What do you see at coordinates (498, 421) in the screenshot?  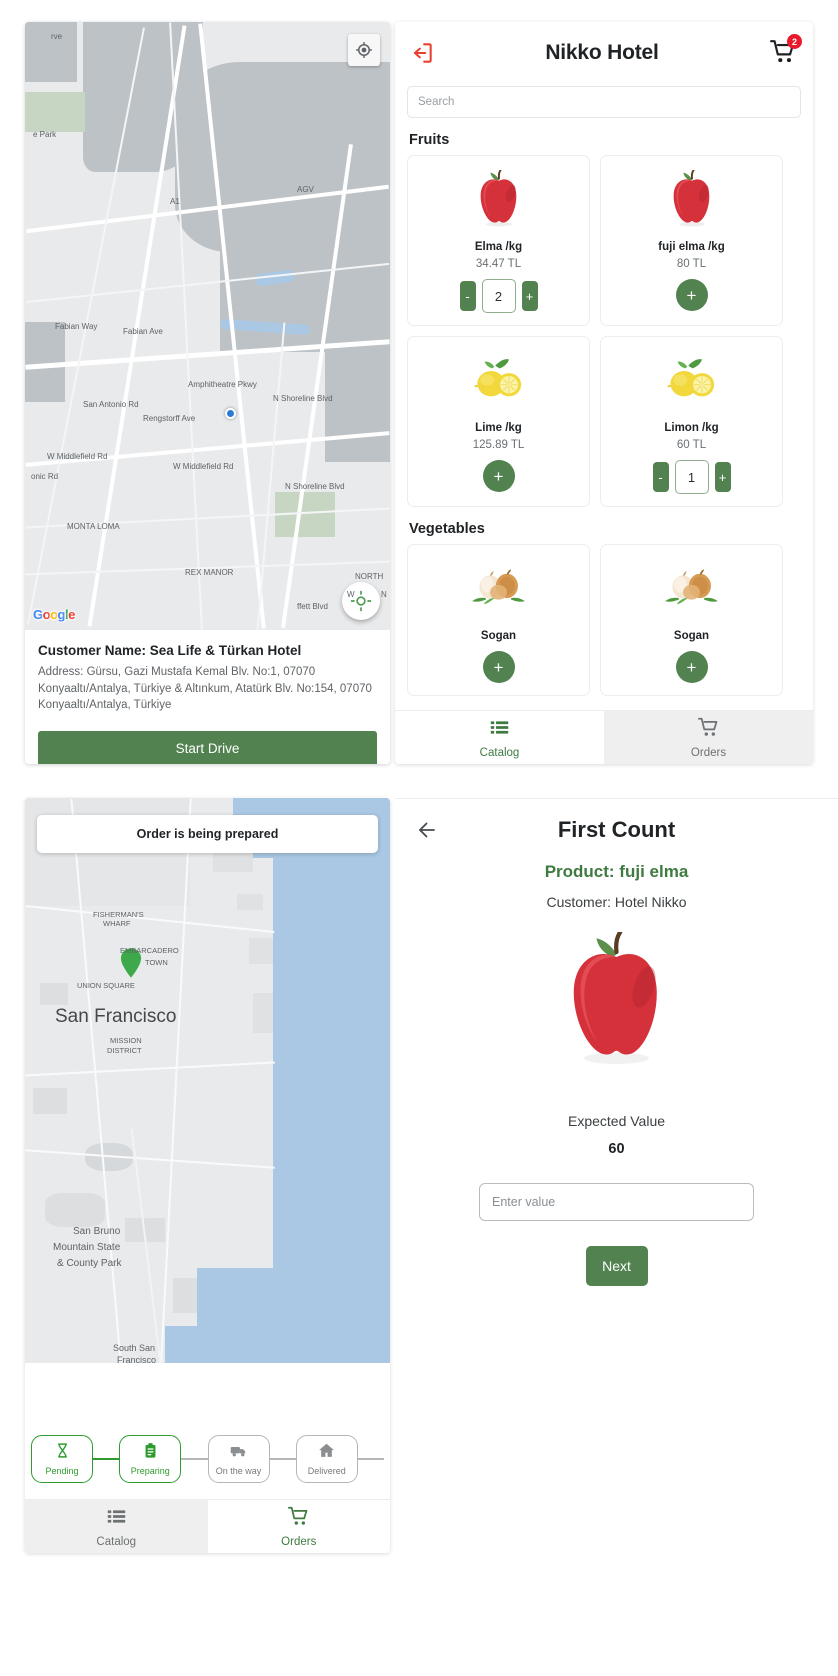 I see `product-card: Lime /kg 125.89 TL +` at bounding box center [498, 421].